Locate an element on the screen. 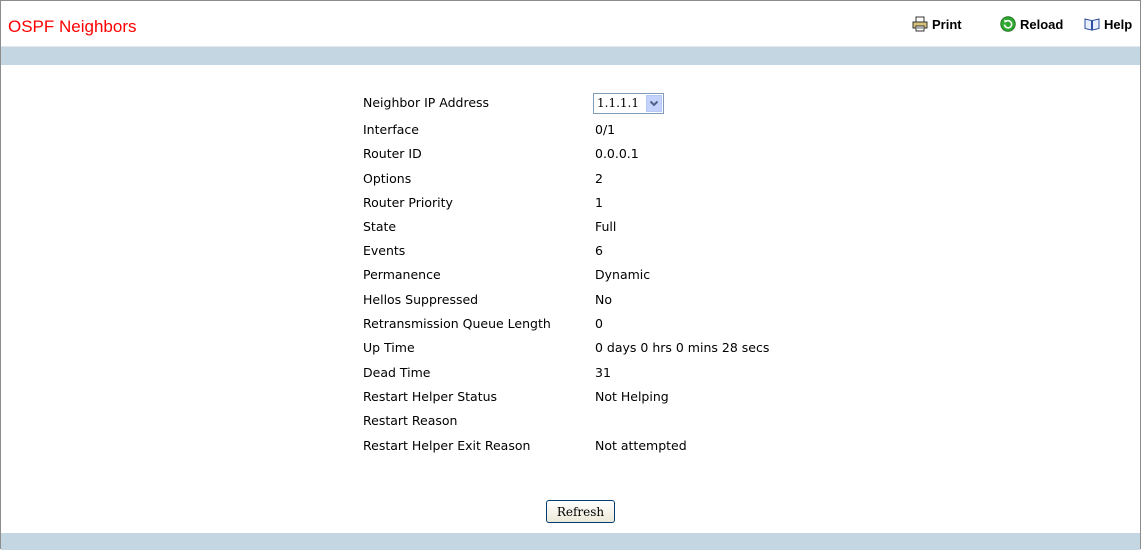  permanence-value: Dynamic is located at coordinates (623, 274).